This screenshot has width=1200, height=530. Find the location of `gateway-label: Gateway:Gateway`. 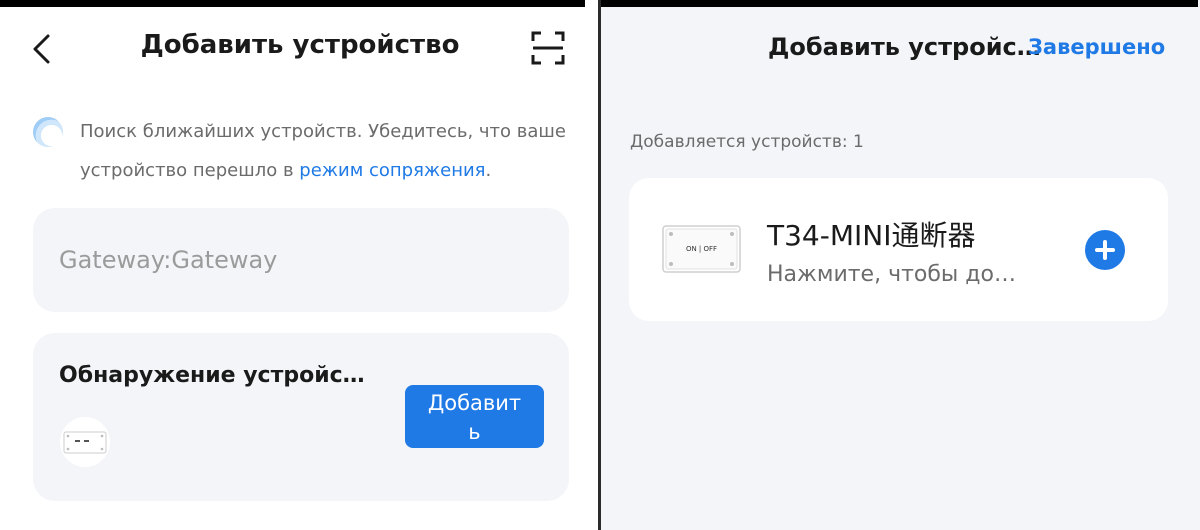

gateway-label: Gateway:Gateway is located at coordinates (168, 260).